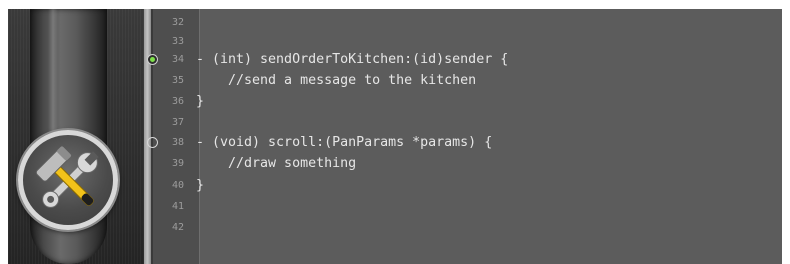  I want to click on code-line: 32, so click(387, 22).